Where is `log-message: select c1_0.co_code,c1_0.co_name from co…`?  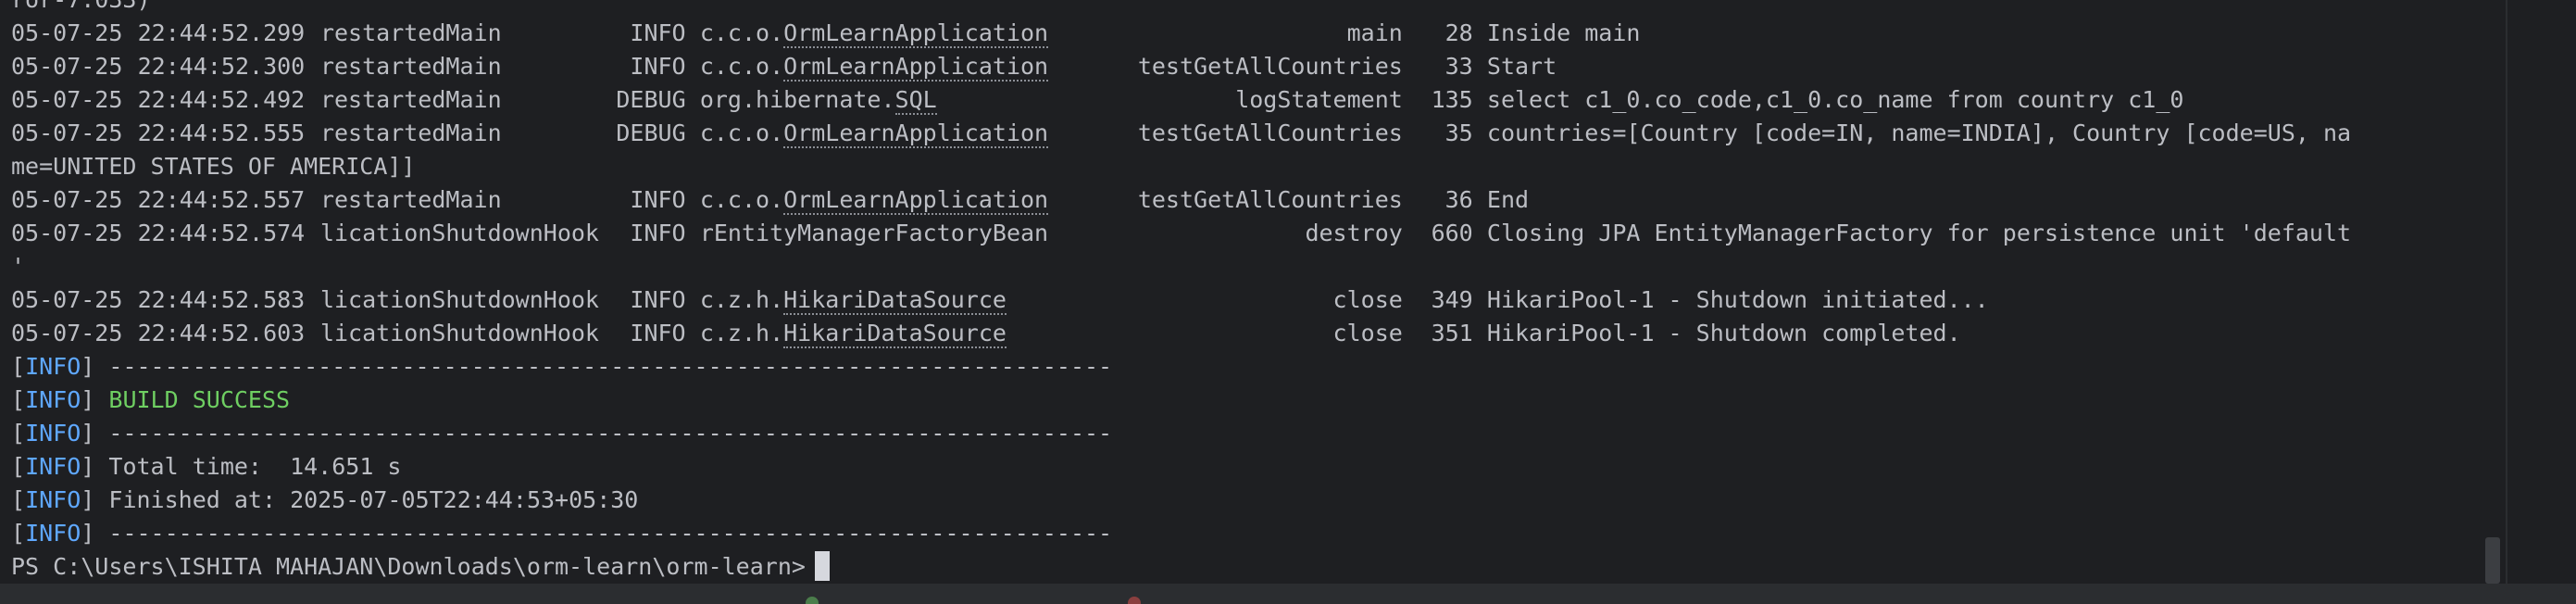
log-message: select c1_0.co_code,c1_0.co_name from co… is located at coordinates (1835, 99).